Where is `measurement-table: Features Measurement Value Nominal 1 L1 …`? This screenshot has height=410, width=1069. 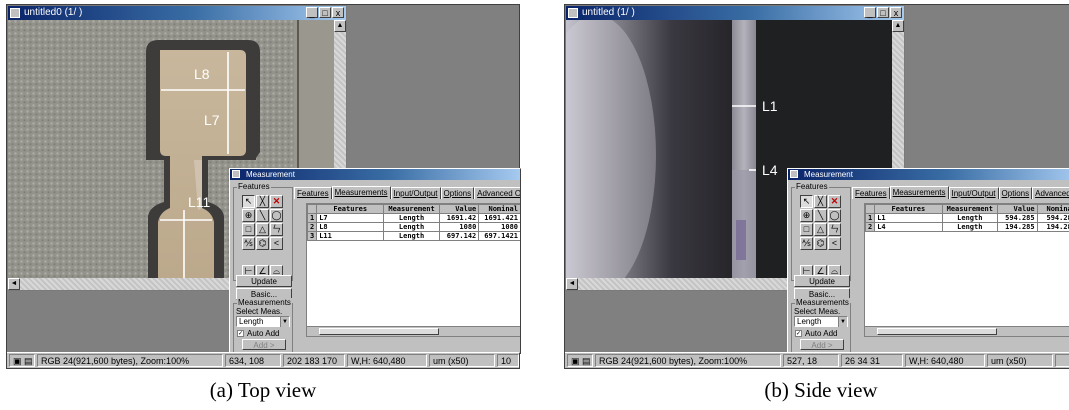 measurement-table: Features Measurement Value Nominal 1 L1 … is located at coordinates (967, 218).